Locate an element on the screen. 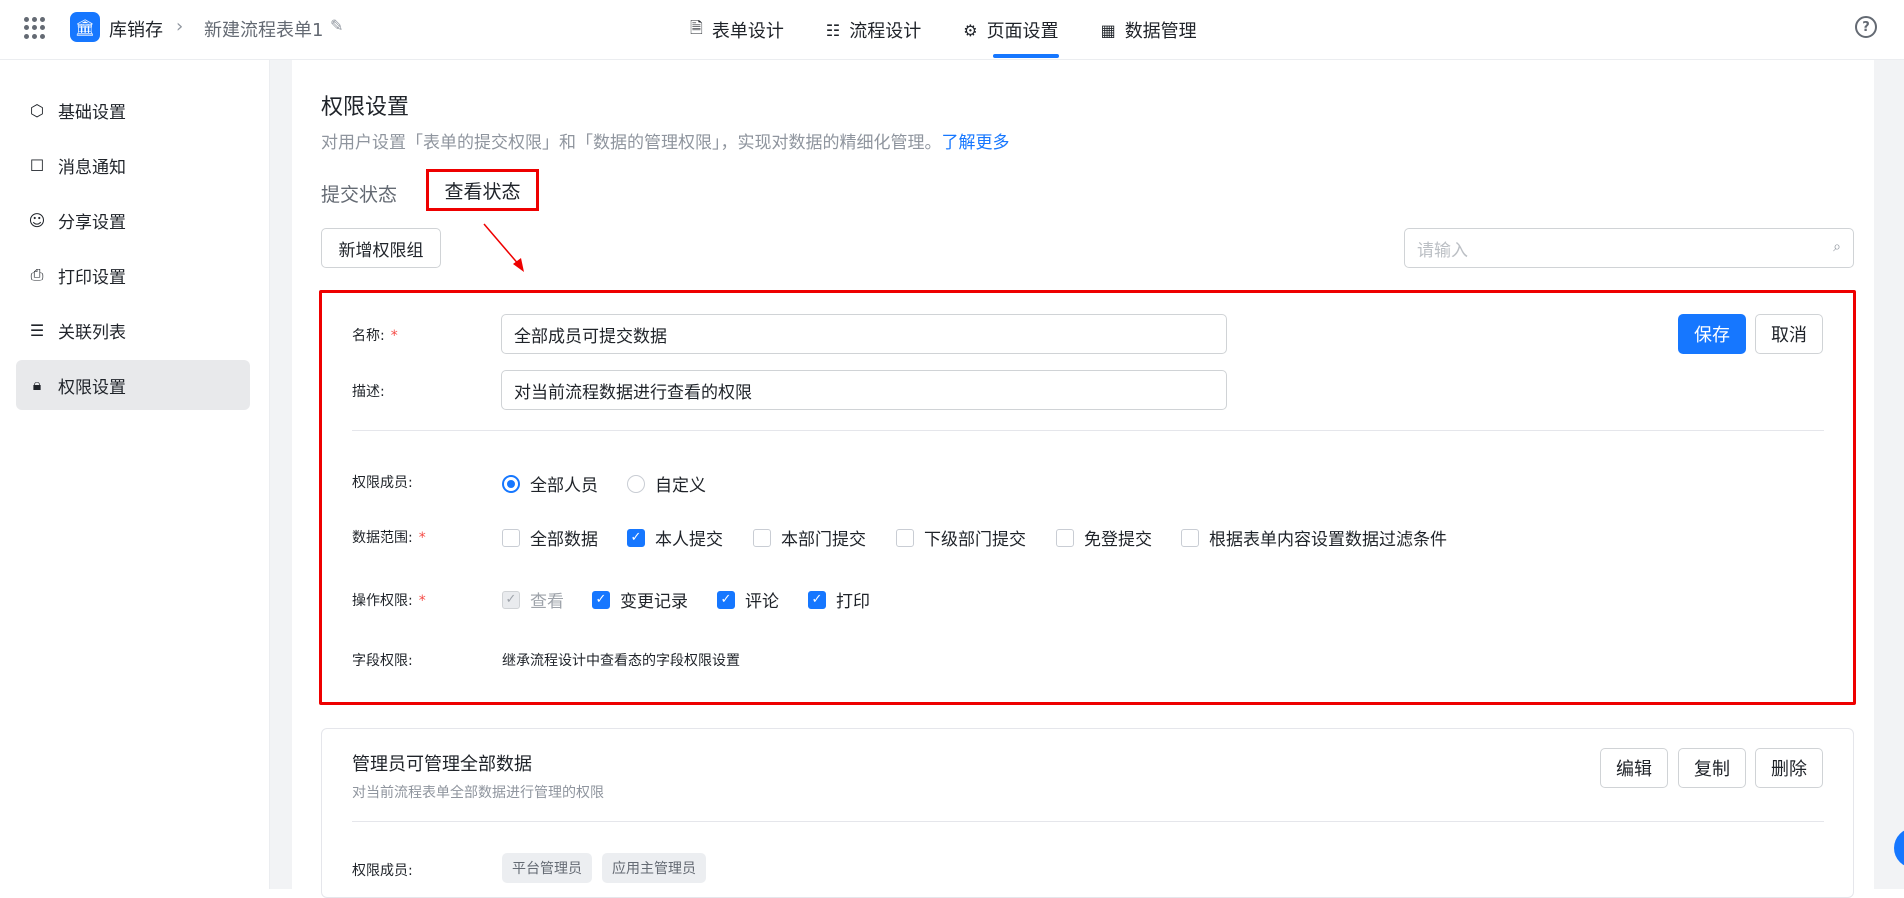 The height and width of the screenshot is (898, 1904). tab-view-status: 查看状态 is located at coordinates (482, 190).